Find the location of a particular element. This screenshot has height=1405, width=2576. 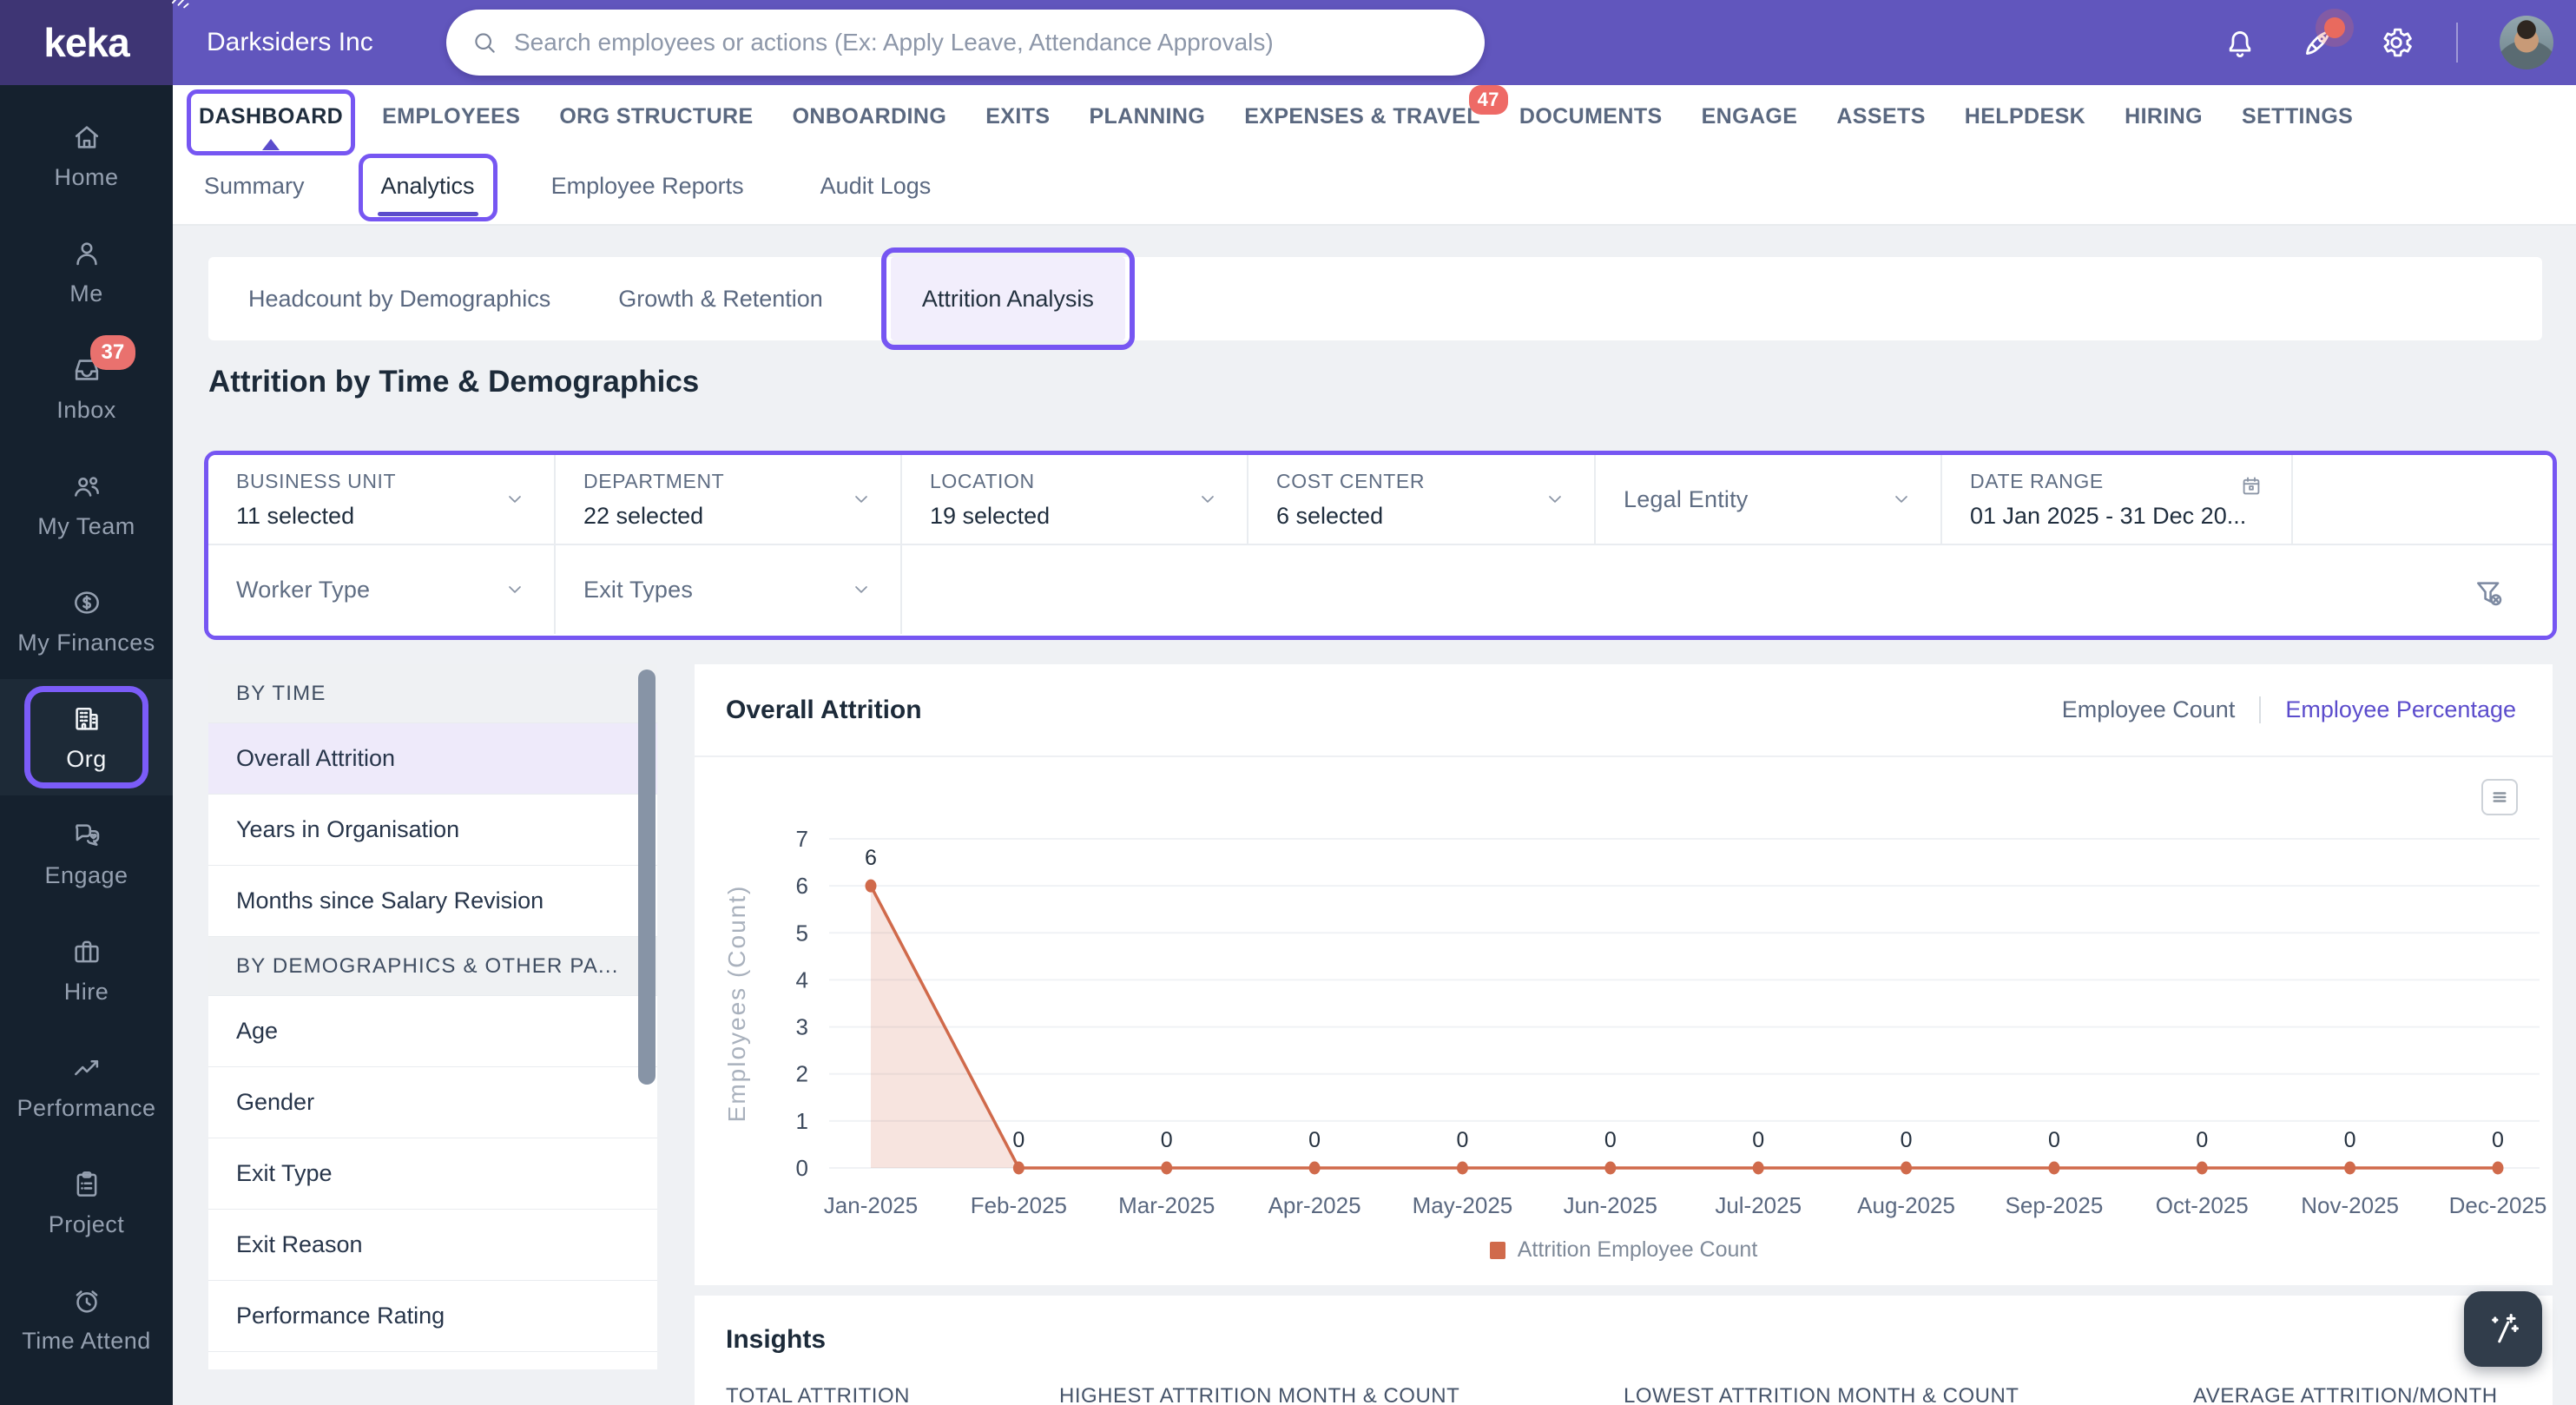

filter-cost-center: COST CENTER 6 selected is located at coordinates (1422, 499).